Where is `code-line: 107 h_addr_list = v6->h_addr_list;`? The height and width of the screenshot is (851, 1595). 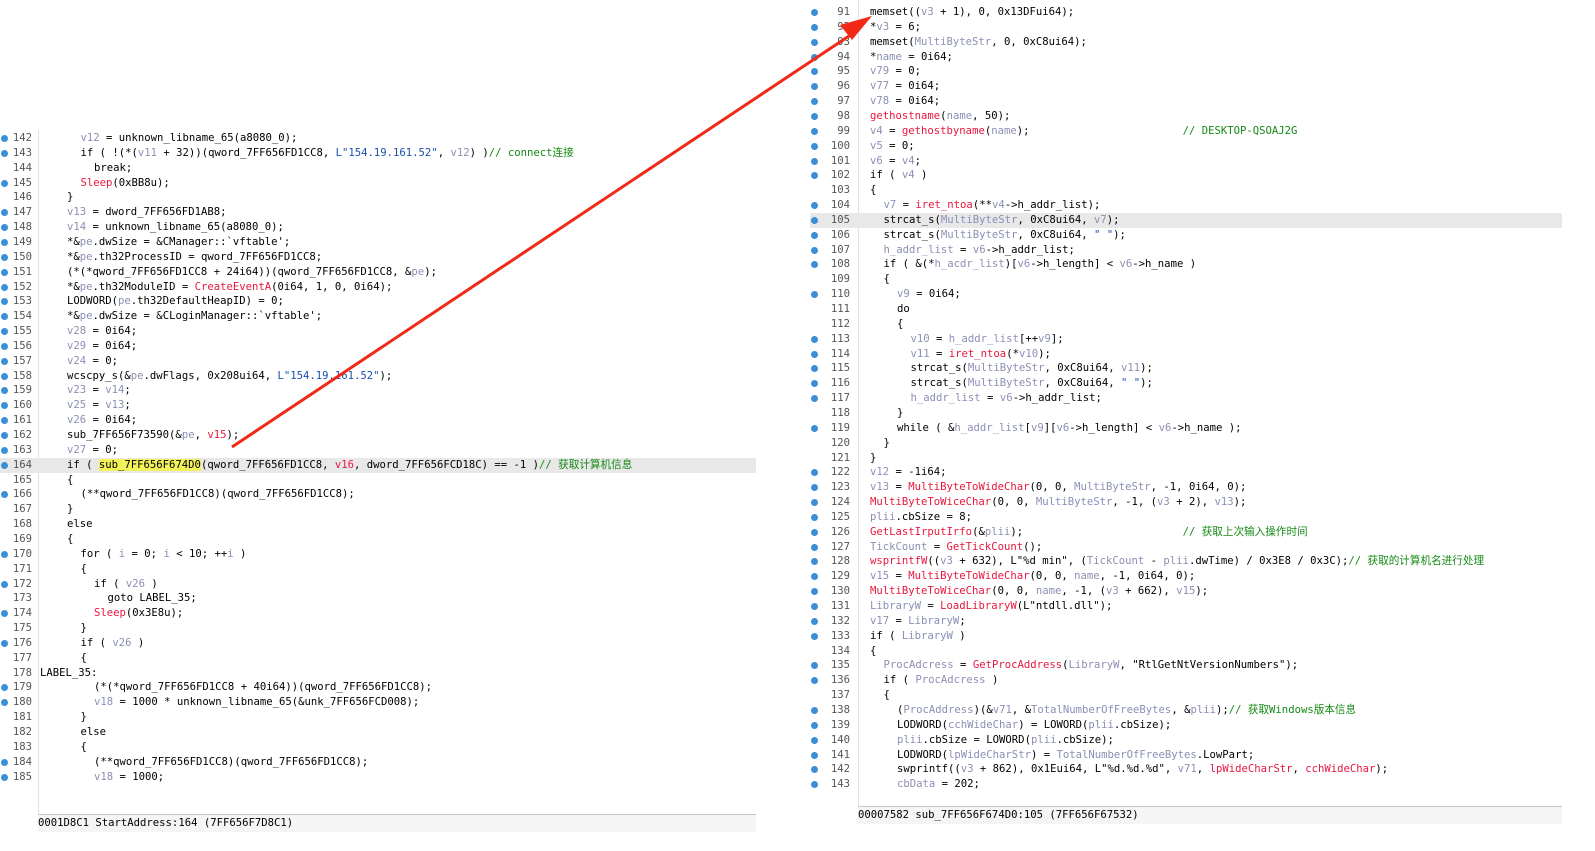 code-line: 107 h_addr_list = v6->h_addr_list; is located at coordinates (1186, 250).